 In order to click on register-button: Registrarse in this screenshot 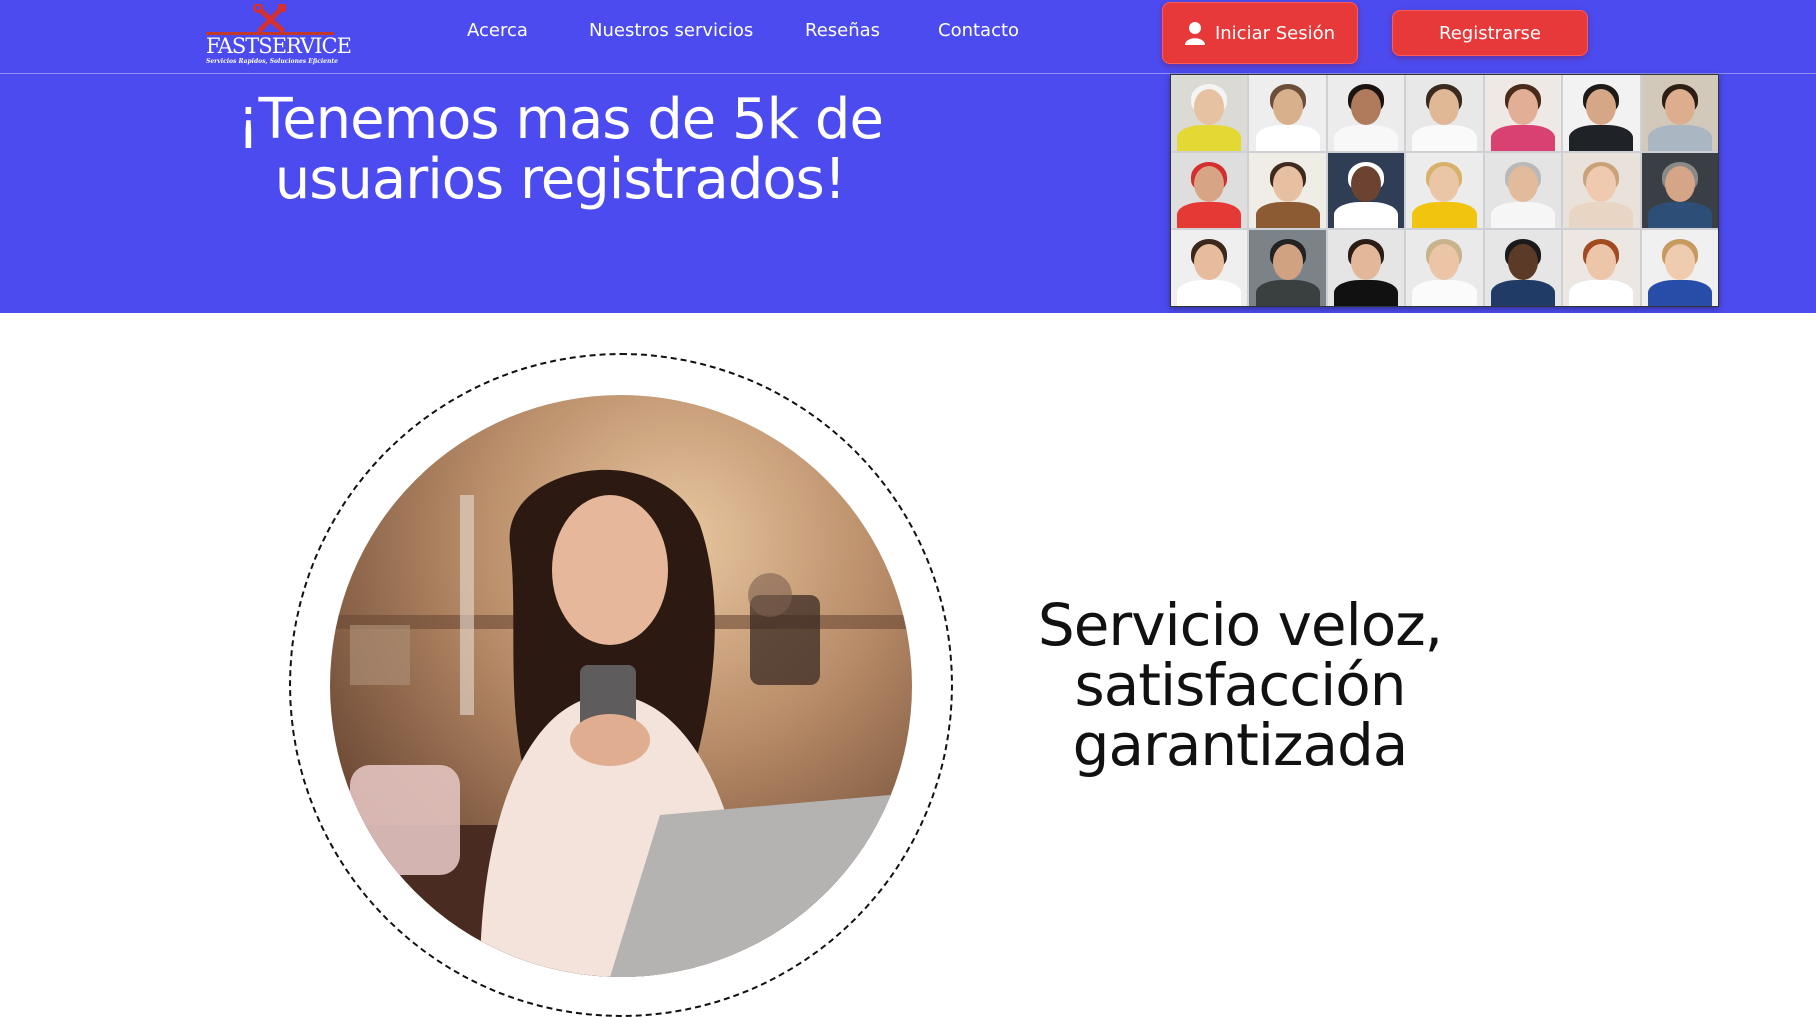, I will do `click(1490, 33)`.